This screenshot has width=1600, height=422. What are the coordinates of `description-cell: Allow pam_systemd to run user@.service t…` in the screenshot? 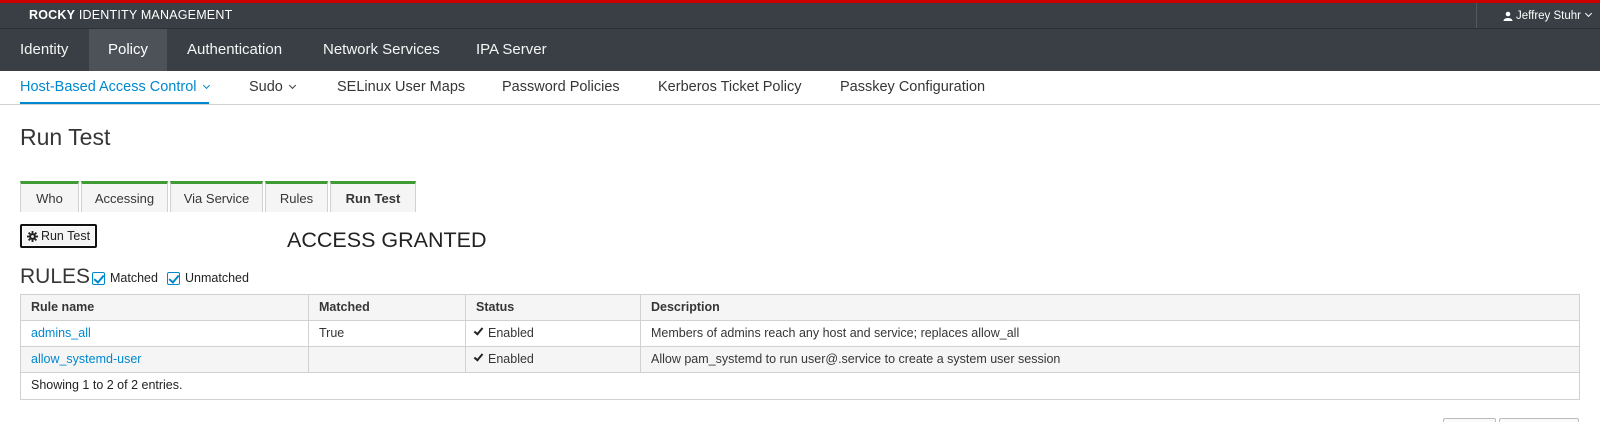 It's located at (856, 359).